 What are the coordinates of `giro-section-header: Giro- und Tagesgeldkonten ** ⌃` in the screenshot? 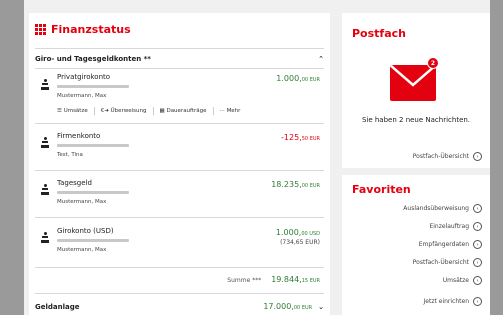 It's located at (179, 59).